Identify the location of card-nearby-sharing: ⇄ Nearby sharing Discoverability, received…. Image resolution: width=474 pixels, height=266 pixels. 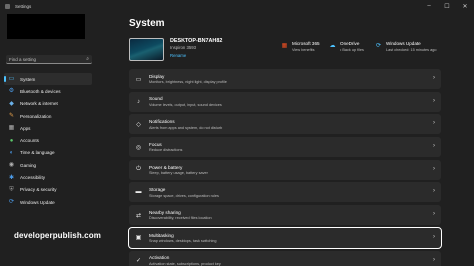
(285, 215).